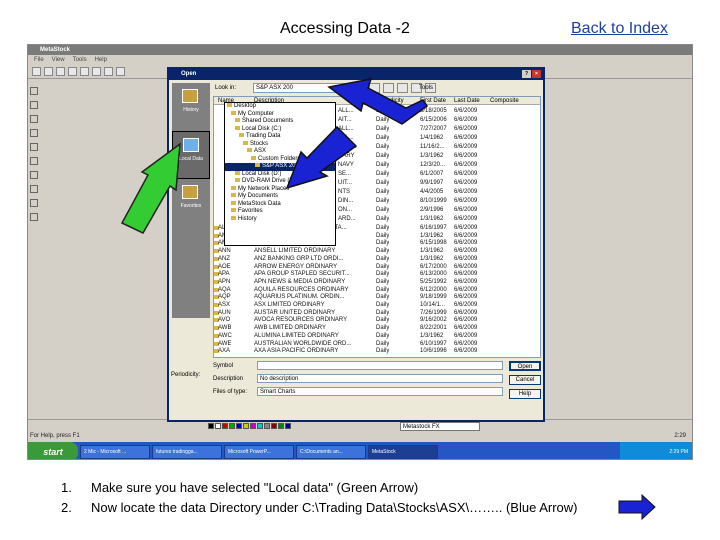  What do you see at coordinates (150, 188) in the screenshot?
I see `green-arrow-icon` at bounding box center [150, 188].